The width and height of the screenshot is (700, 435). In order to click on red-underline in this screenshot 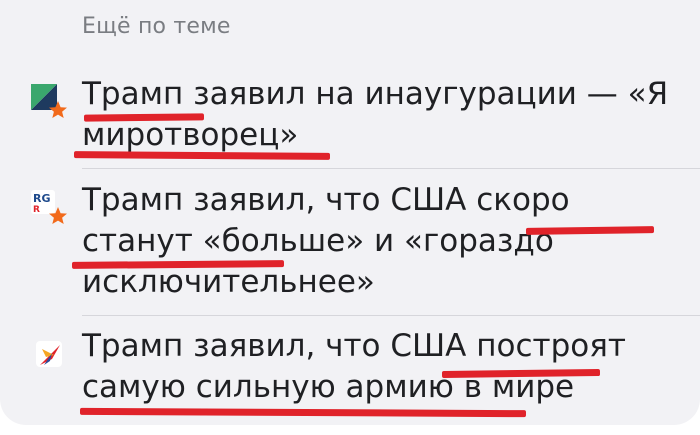, I will do `click(144, 117)`.